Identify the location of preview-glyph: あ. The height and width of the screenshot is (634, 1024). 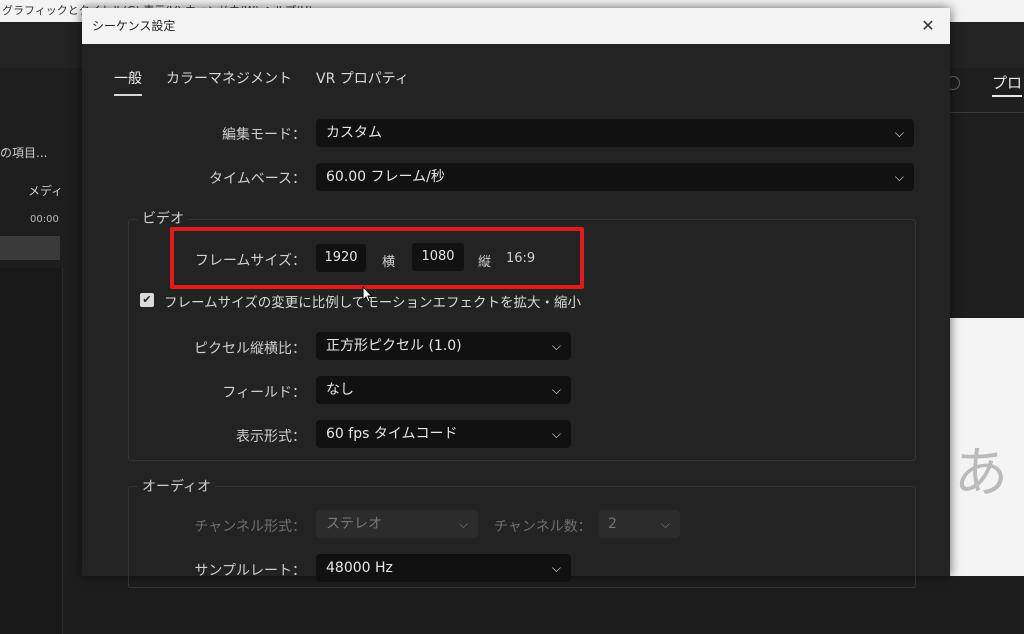
(981, 472).